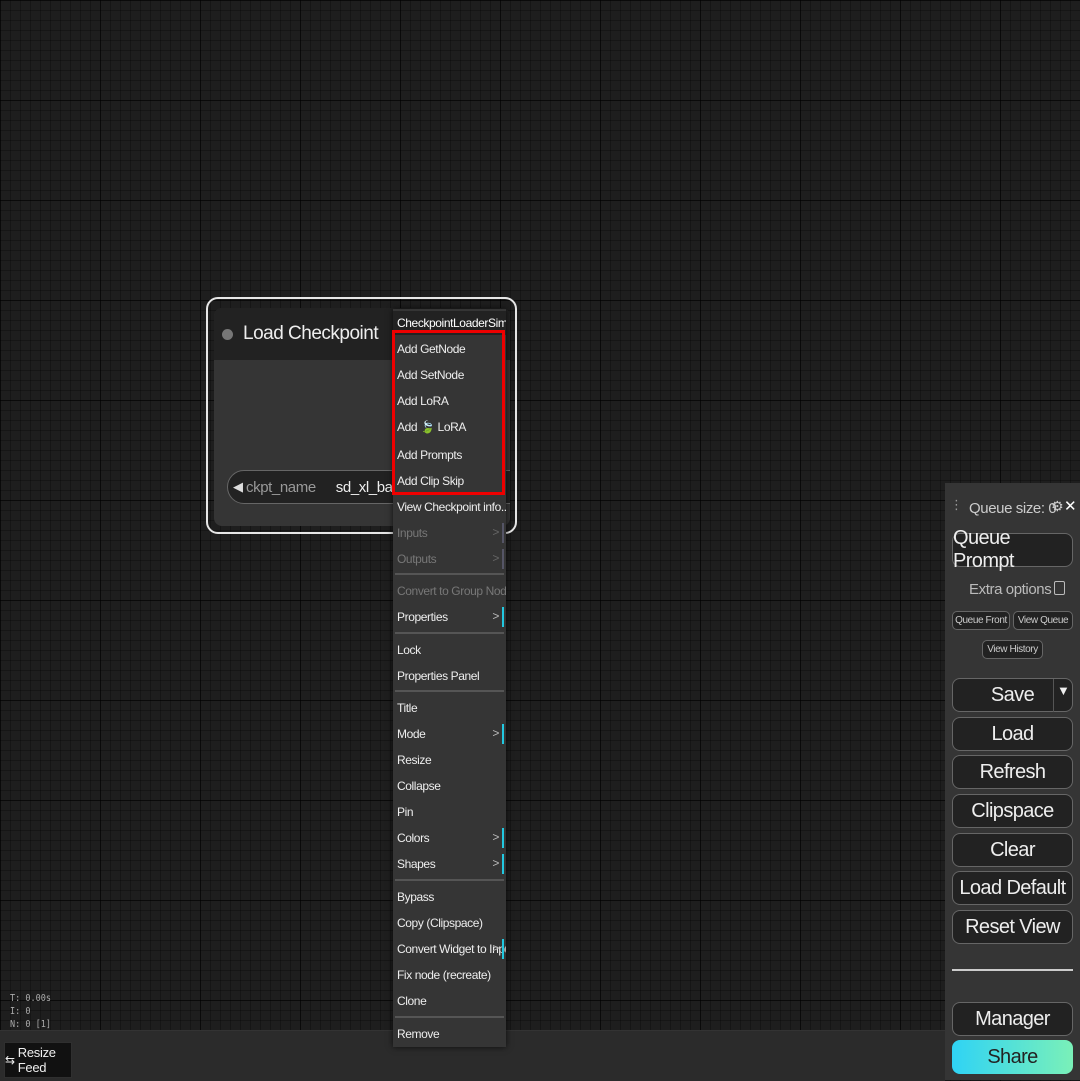 The height and width of the screenshot is (1081, 1080). I want to click on refresh-button: Refresh, so click(1012, 772).